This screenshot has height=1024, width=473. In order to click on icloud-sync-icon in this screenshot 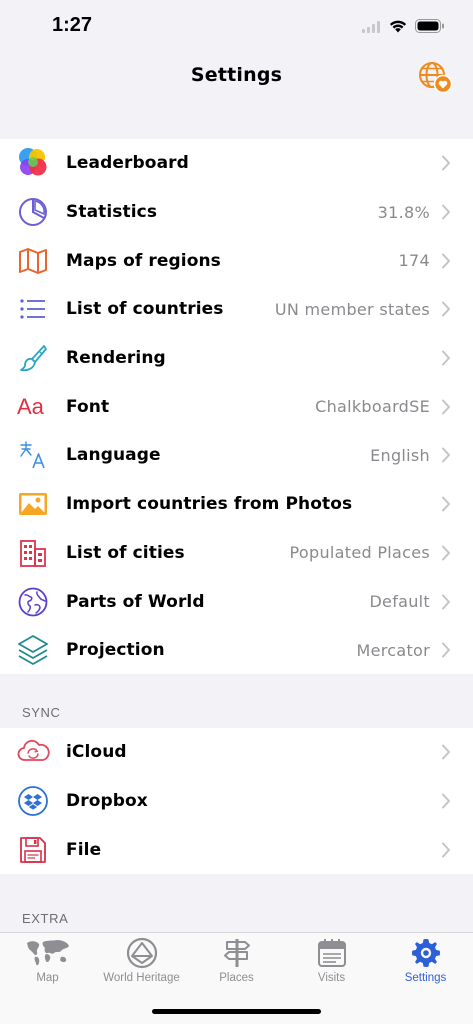, I will do `click(33, 752)`.